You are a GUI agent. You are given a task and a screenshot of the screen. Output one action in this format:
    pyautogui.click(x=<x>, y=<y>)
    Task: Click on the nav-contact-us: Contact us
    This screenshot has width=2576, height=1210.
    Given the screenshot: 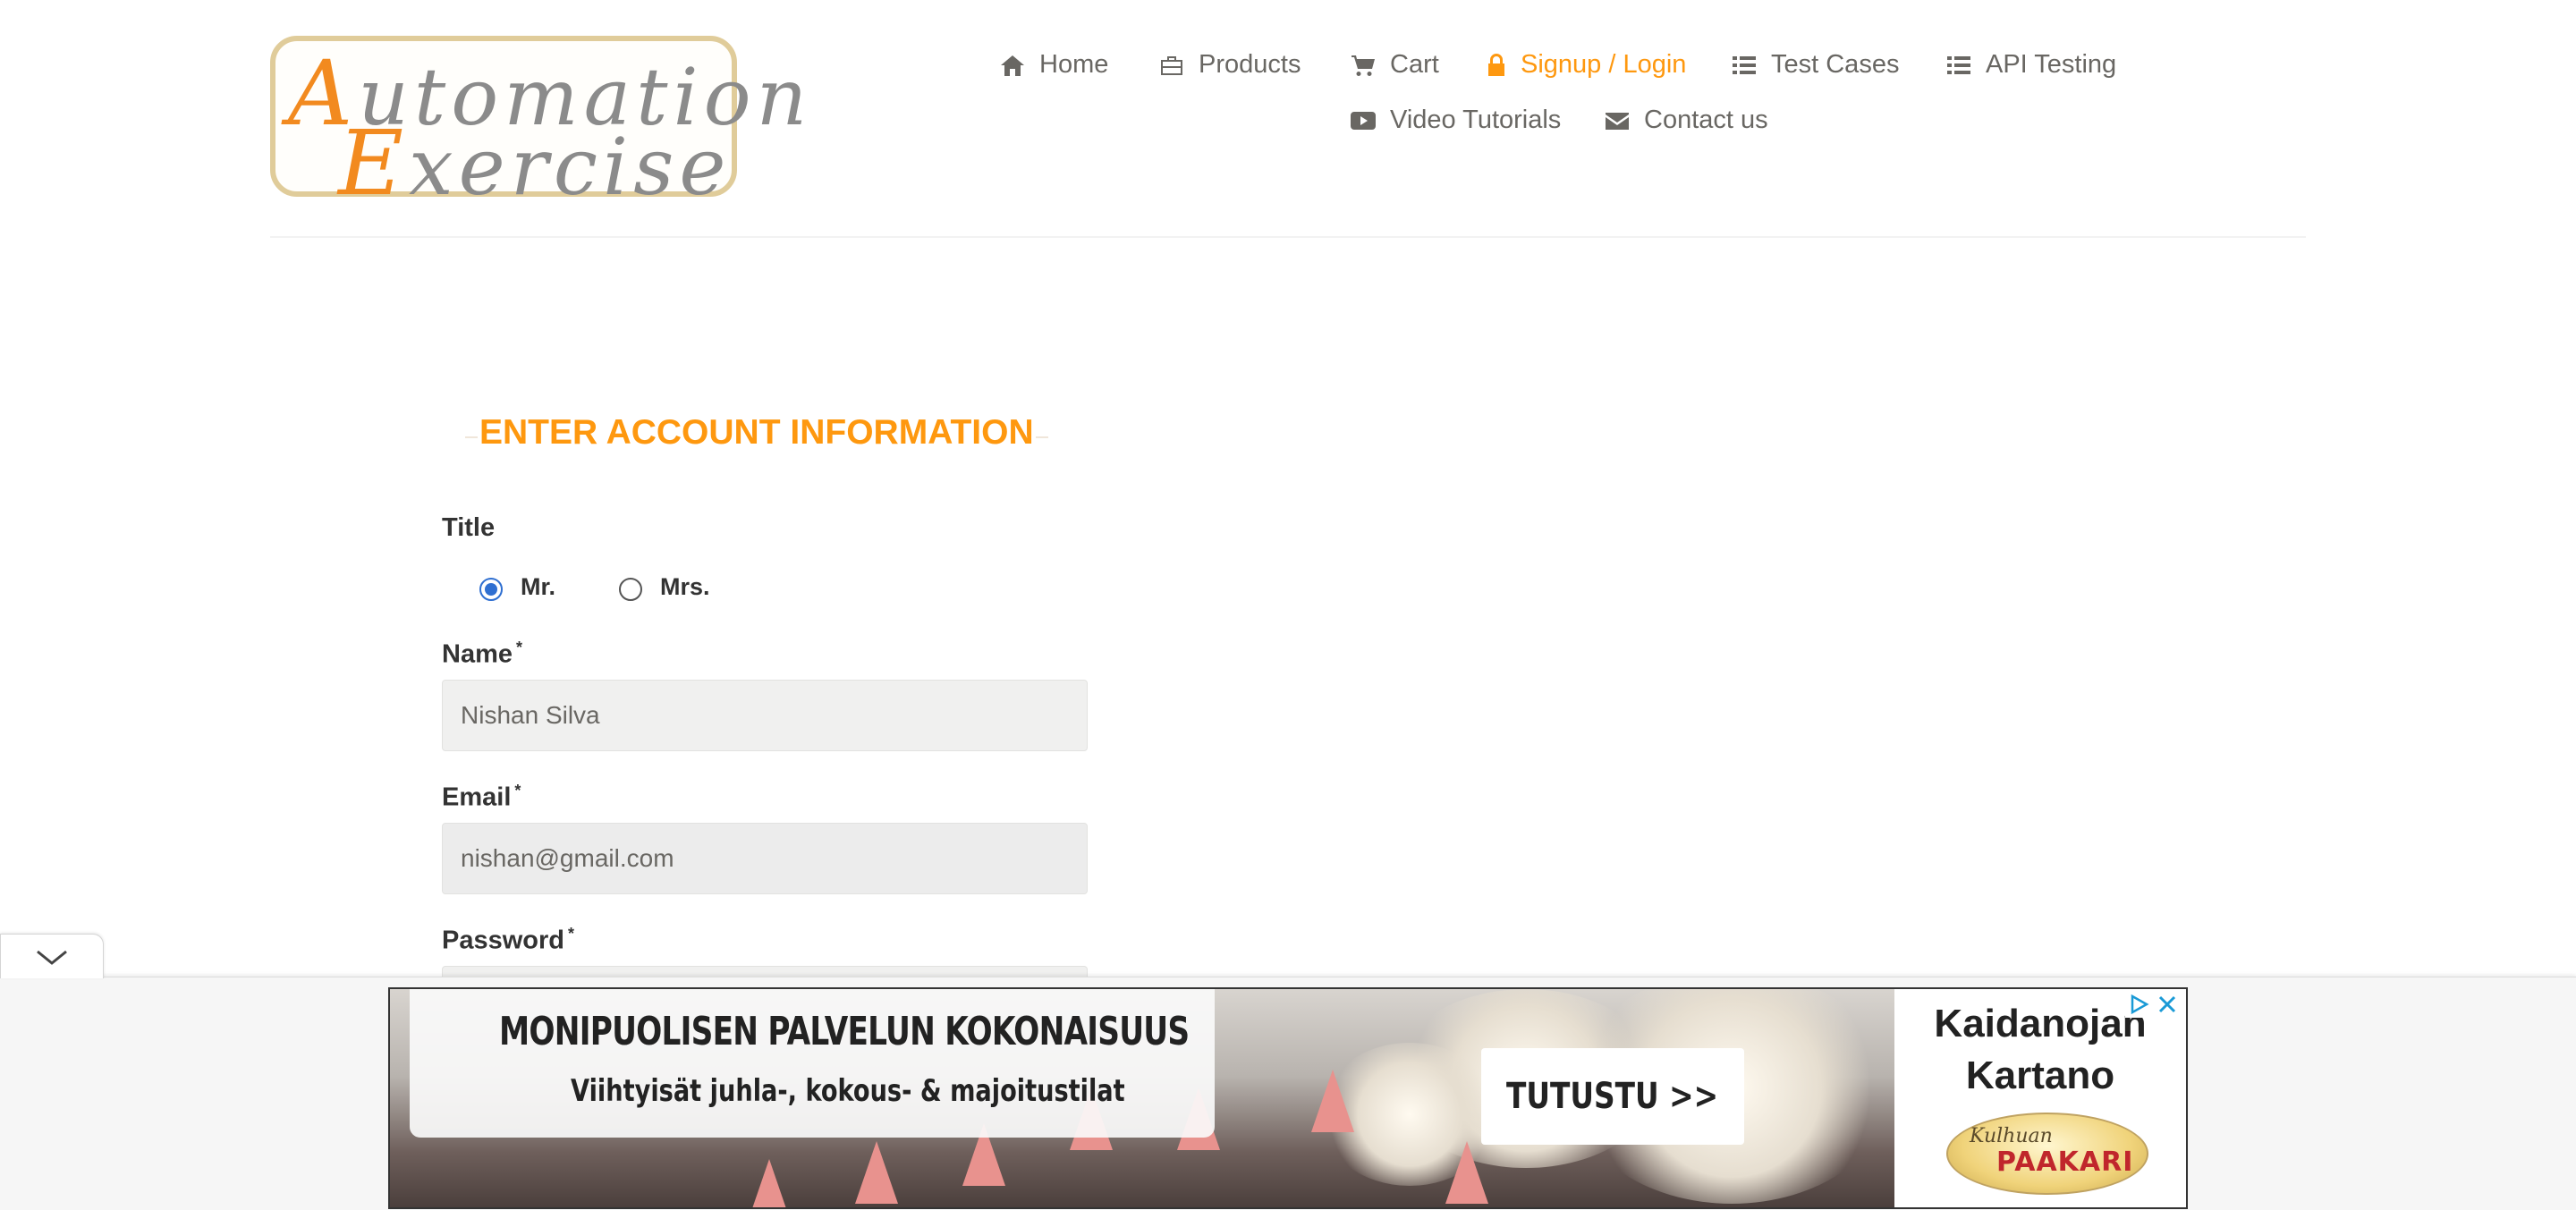 What is the action you would take?
    pyautogui.click(x=1686, y=120)
    